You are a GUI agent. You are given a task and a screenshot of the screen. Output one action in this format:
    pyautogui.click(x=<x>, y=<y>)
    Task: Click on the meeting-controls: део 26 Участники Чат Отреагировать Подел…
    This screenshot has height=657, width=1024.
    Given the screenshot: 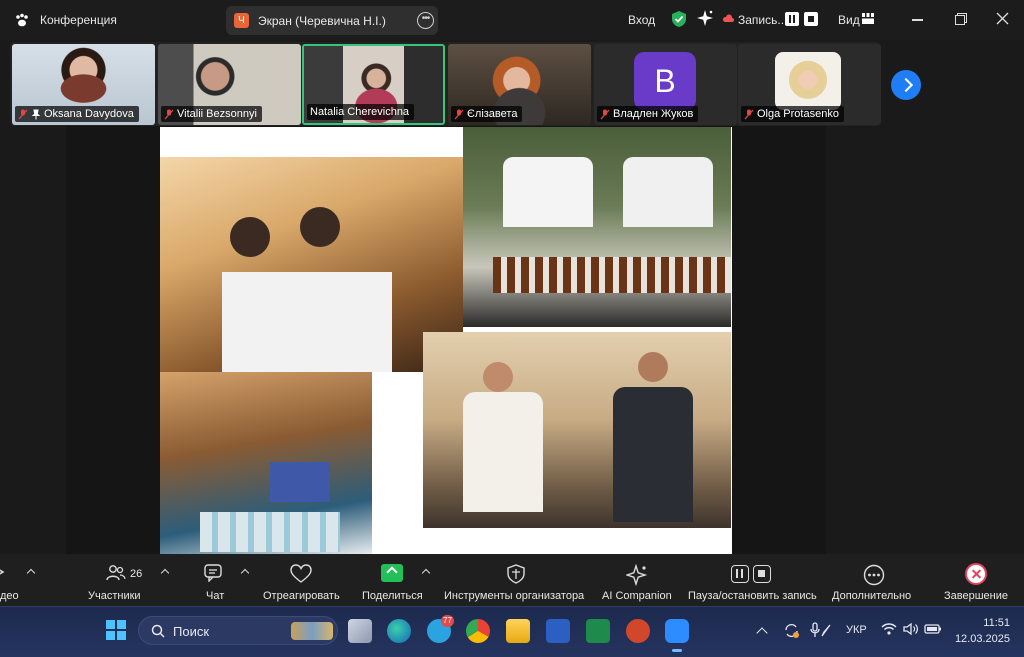 What is the action you would take?
    pyautogui.click(x=512, y=580)
    